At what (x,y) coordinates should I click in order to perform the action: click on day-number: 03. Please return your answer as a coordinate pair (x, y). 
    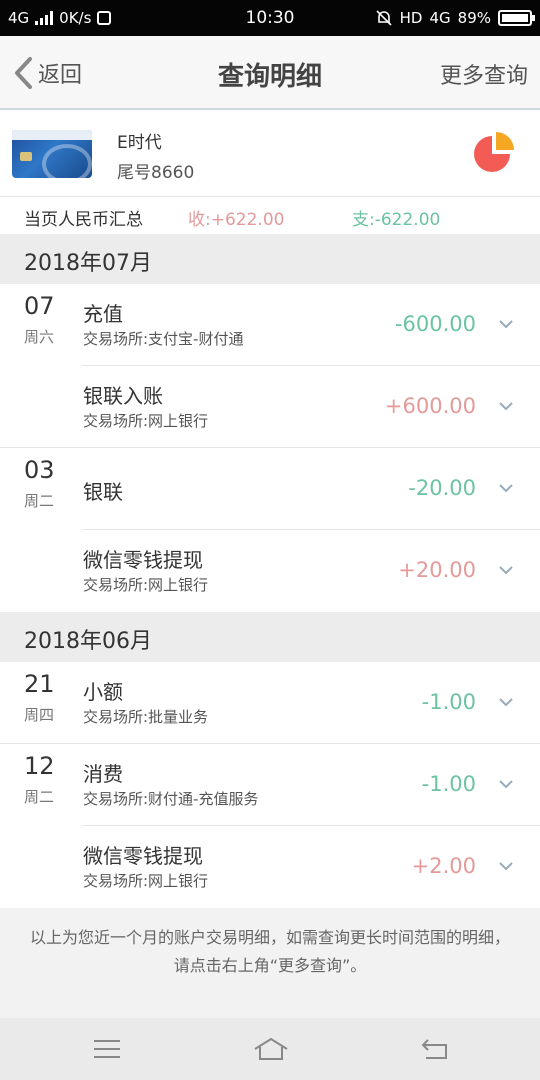
    Looking at the image, I should click on (39, 470).